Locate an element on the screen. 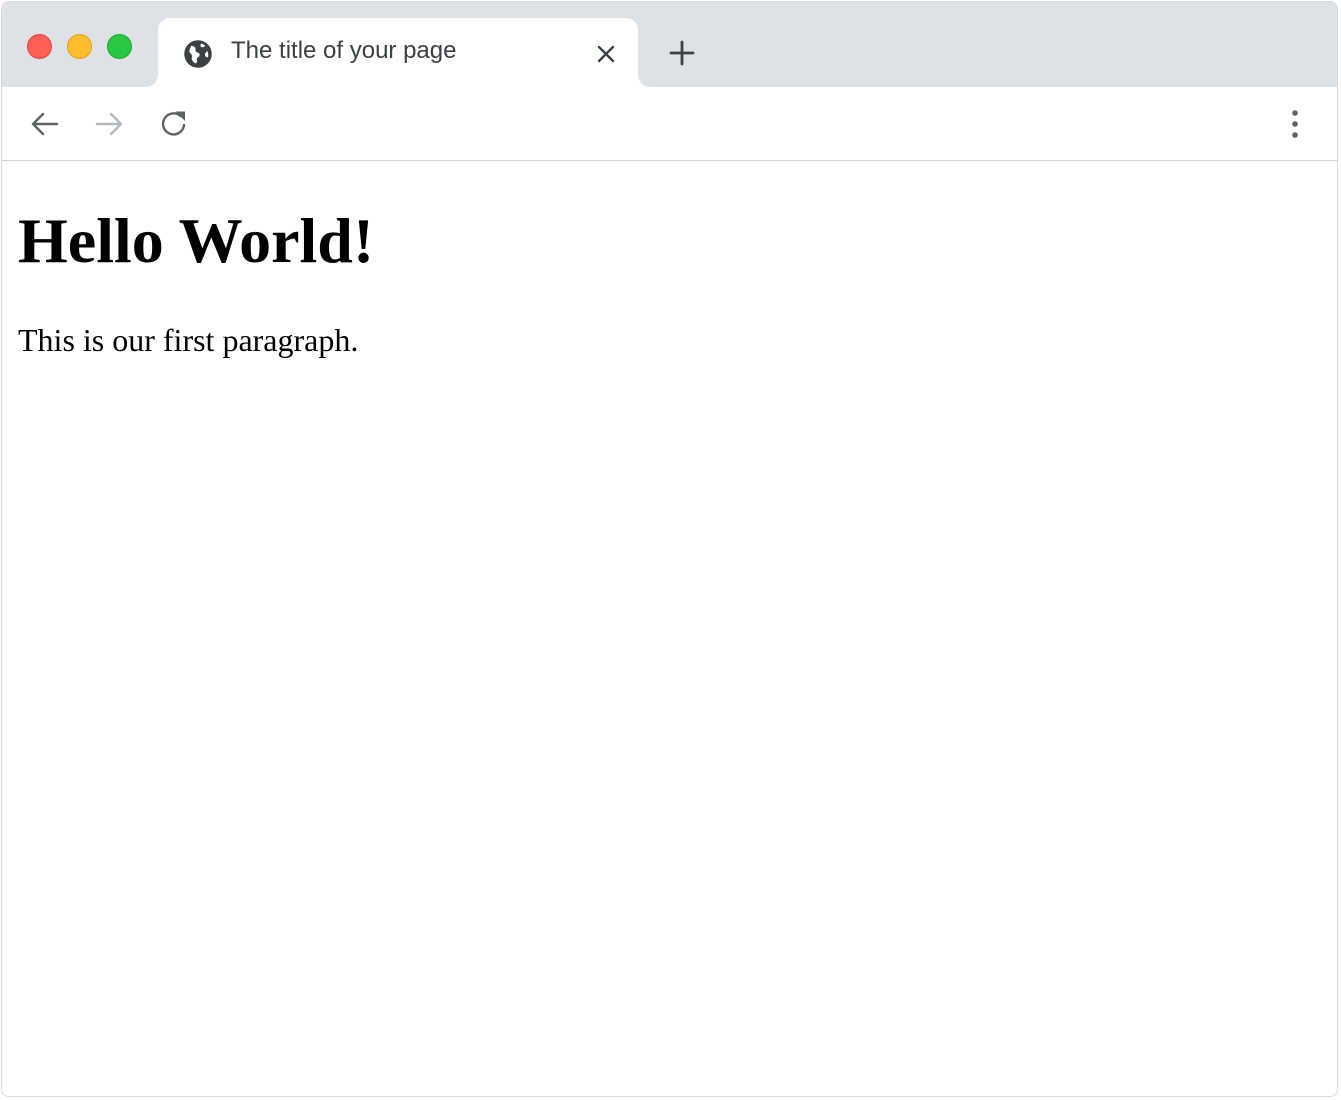 The width and height of the screenshot is (1341, 1100). window-minimize-button is located at coordinates (79, 46).